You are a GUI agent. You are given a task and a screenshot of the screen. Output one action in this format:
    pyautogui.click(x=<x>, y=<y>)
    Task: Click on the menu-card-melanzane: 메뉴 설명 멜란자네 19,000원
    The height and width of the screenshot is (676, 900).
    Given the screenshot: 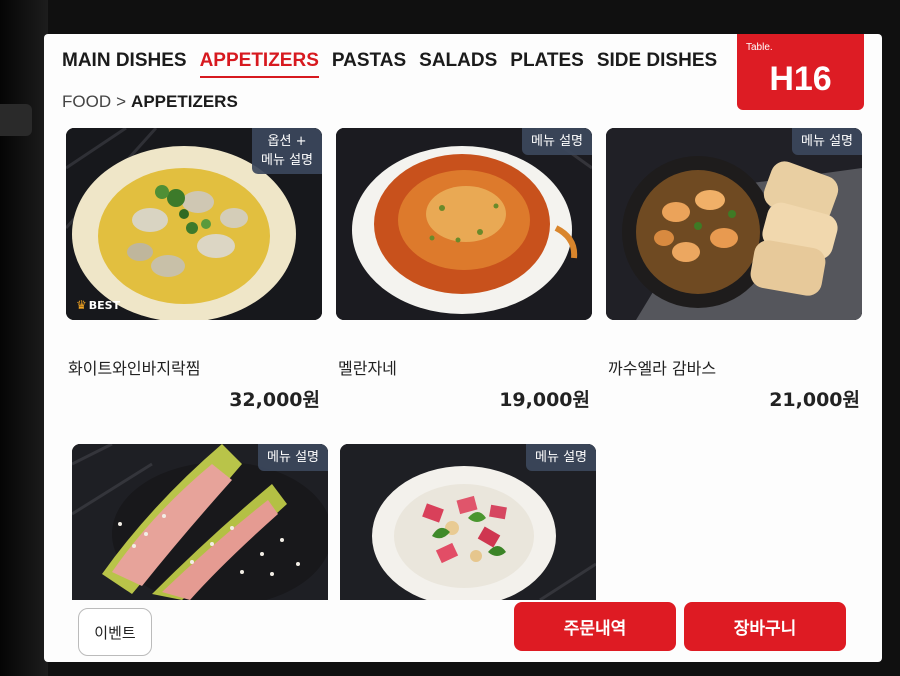 What is the action you would take?
    pyautogui.click(x=464, y=269)
    